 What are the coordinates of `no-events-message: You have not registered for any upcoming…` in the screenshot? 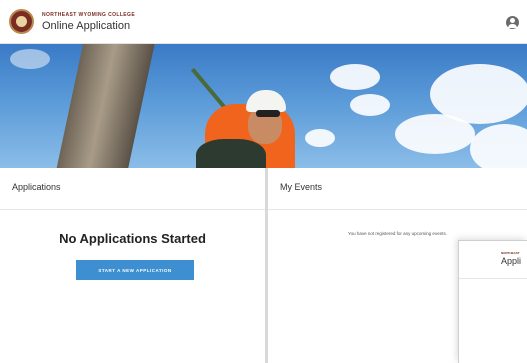 It's located at (397, 233).